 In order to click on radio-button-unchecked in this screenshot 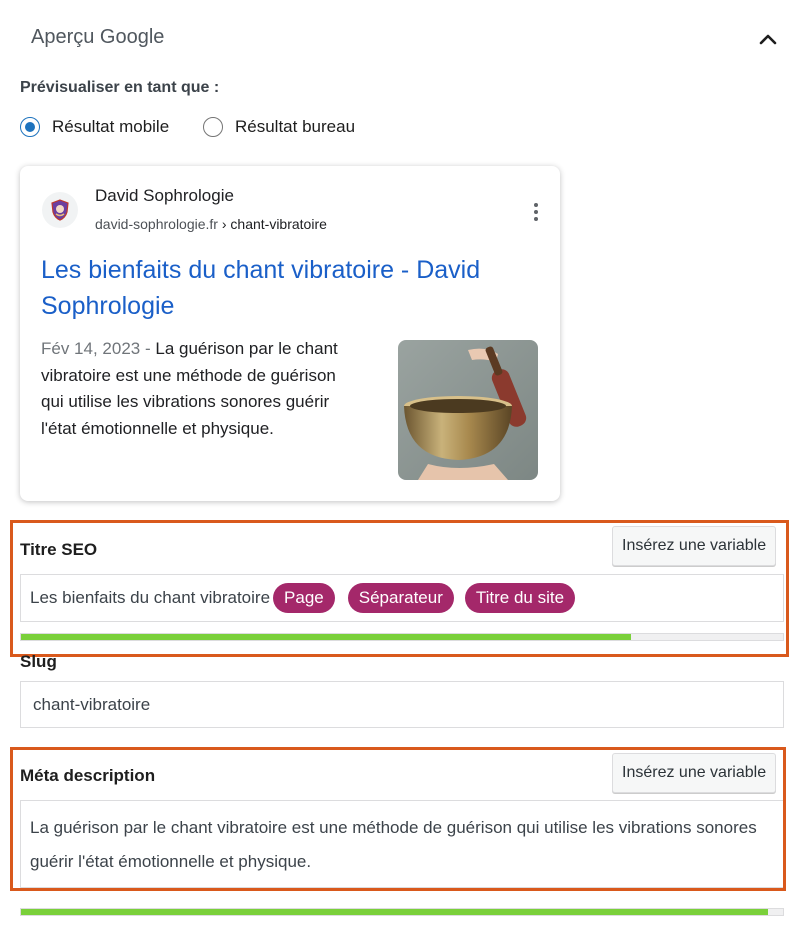, I will do `click(213, 127)`.